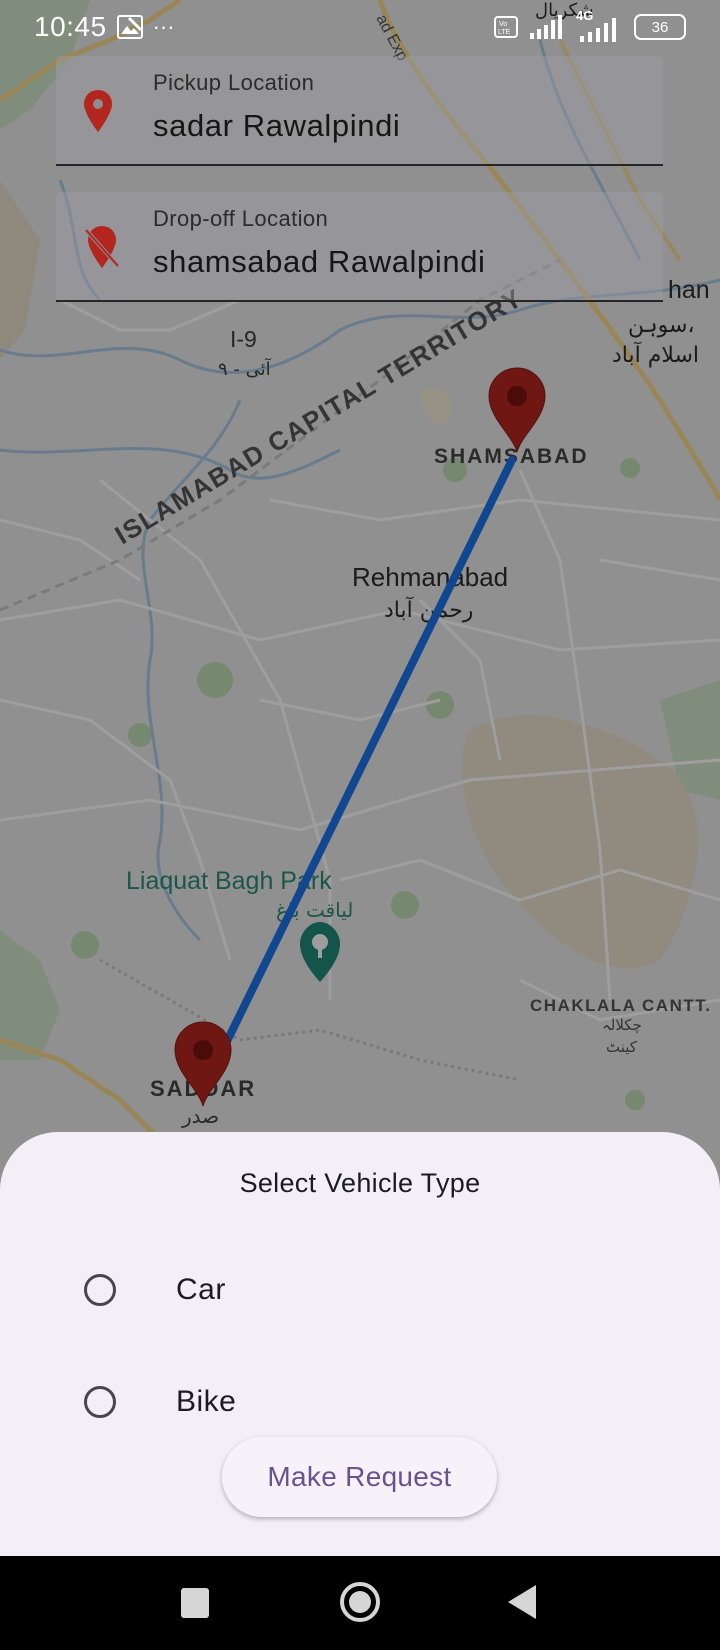  What do you see at coordinates (504, 32) in the screenshot?
I see `svg-text: LTE` at bounding box center [504, 32].